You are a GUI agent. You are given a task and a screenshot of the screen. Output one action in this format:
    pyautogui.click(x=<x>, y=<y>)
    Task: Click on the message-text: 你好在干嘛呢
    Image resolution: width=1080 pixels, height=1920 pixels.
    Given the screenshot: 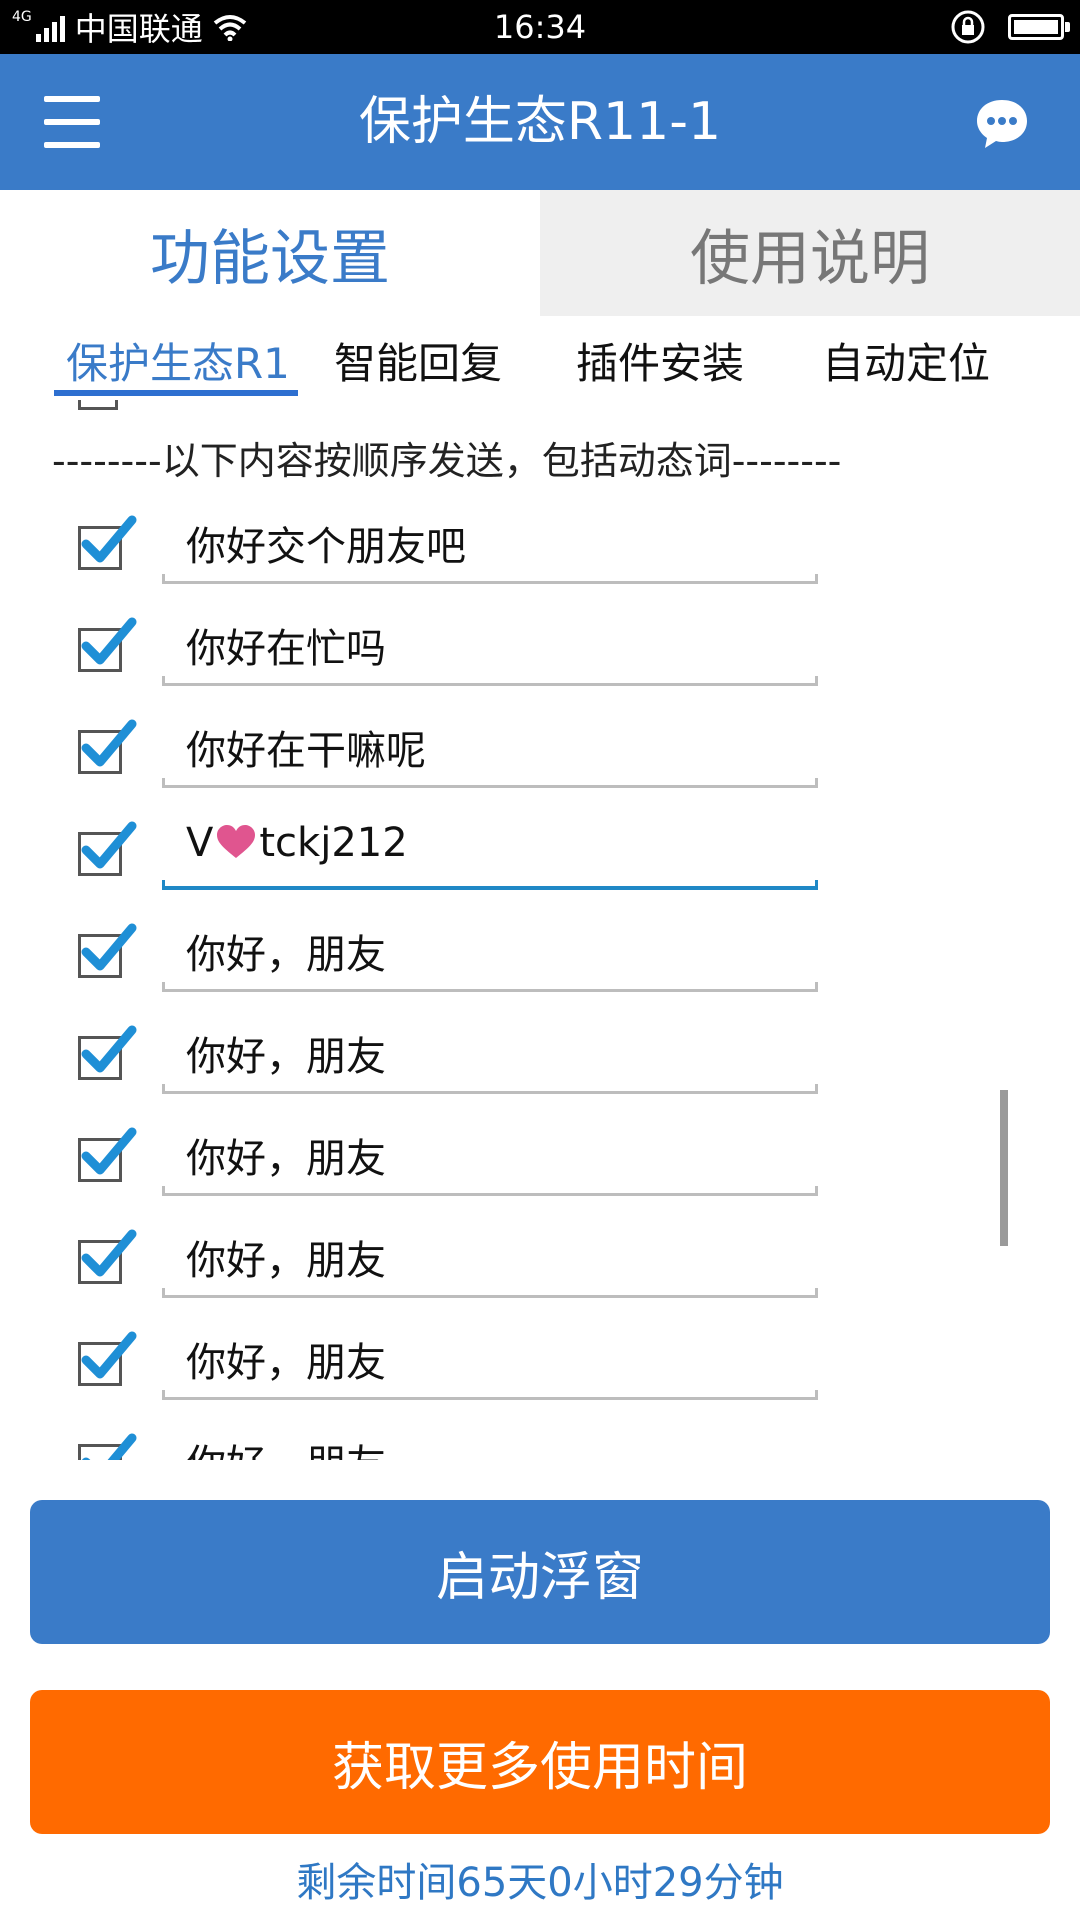 What is the action you would take?
    pyautogui.click(x=306, y=751)
    